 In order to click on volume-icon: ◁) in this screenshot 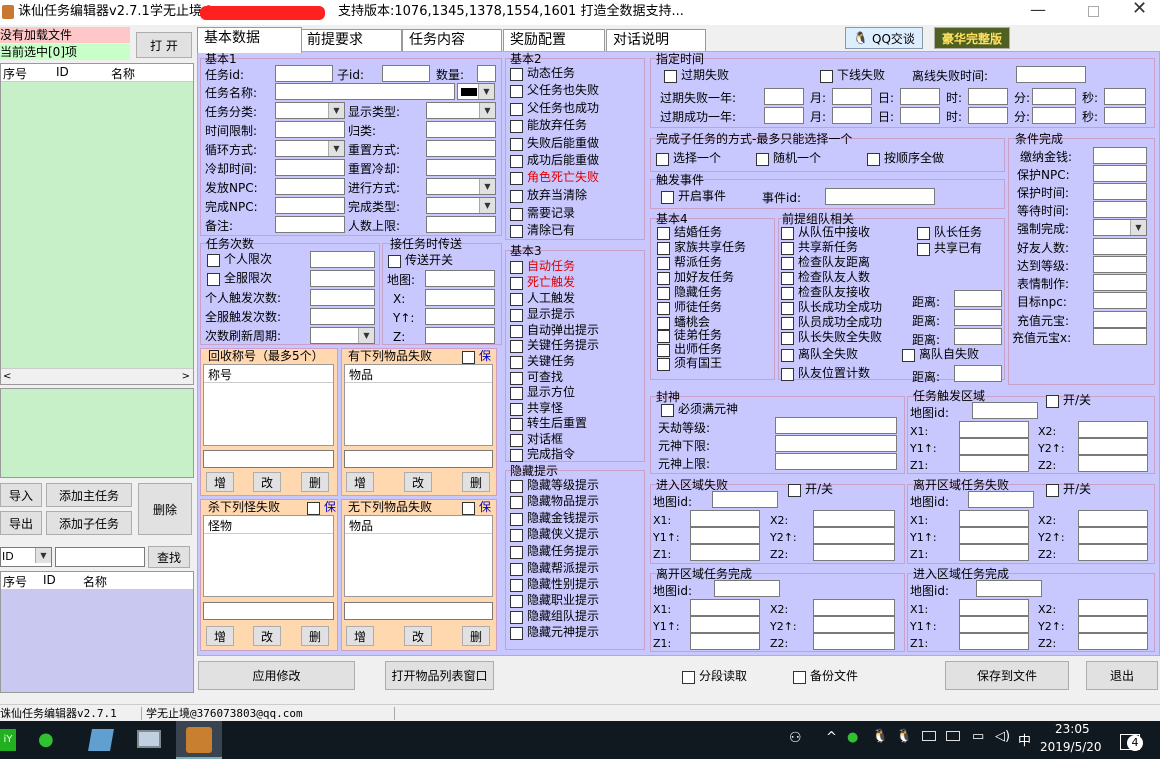, I will do `click(1002, 736)`.